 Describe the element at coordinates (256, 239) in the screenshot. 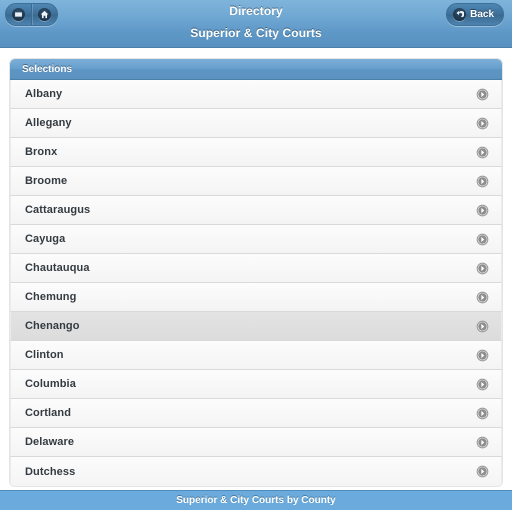

I see `list-item: Cayuga` at that location.